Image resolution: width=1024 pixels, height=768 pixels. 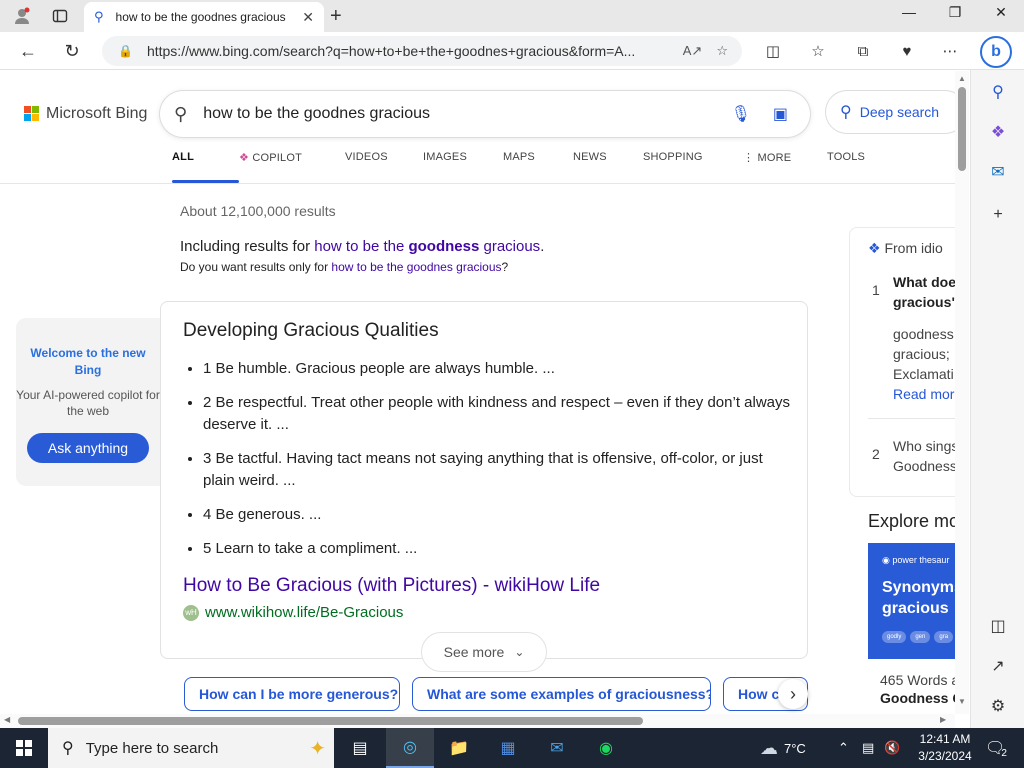 What do you see at coordinates (508, 748) in the screenshot?
I see `store-icon: ▦` at bounding box center [508, 748].